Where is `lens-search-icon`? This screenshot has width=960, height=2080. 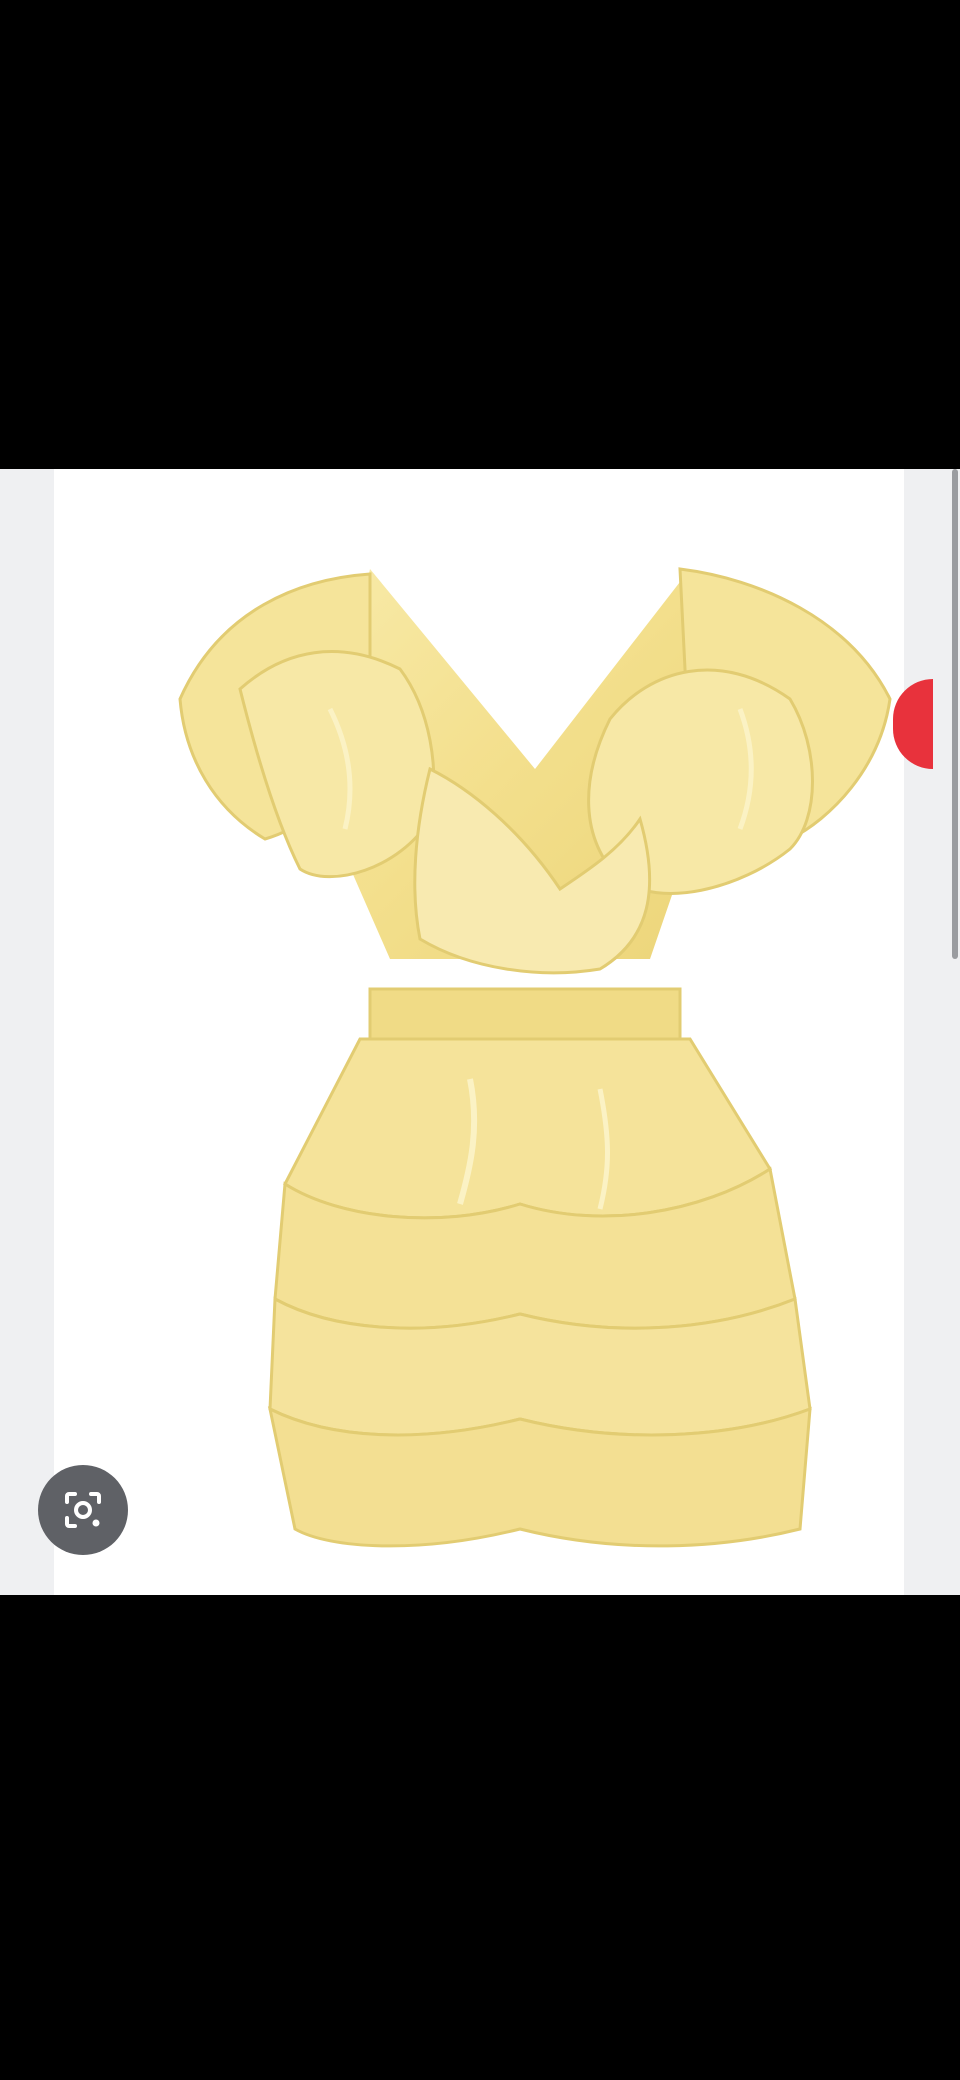
lens-search-icon is located at coordinates (83, 1510).